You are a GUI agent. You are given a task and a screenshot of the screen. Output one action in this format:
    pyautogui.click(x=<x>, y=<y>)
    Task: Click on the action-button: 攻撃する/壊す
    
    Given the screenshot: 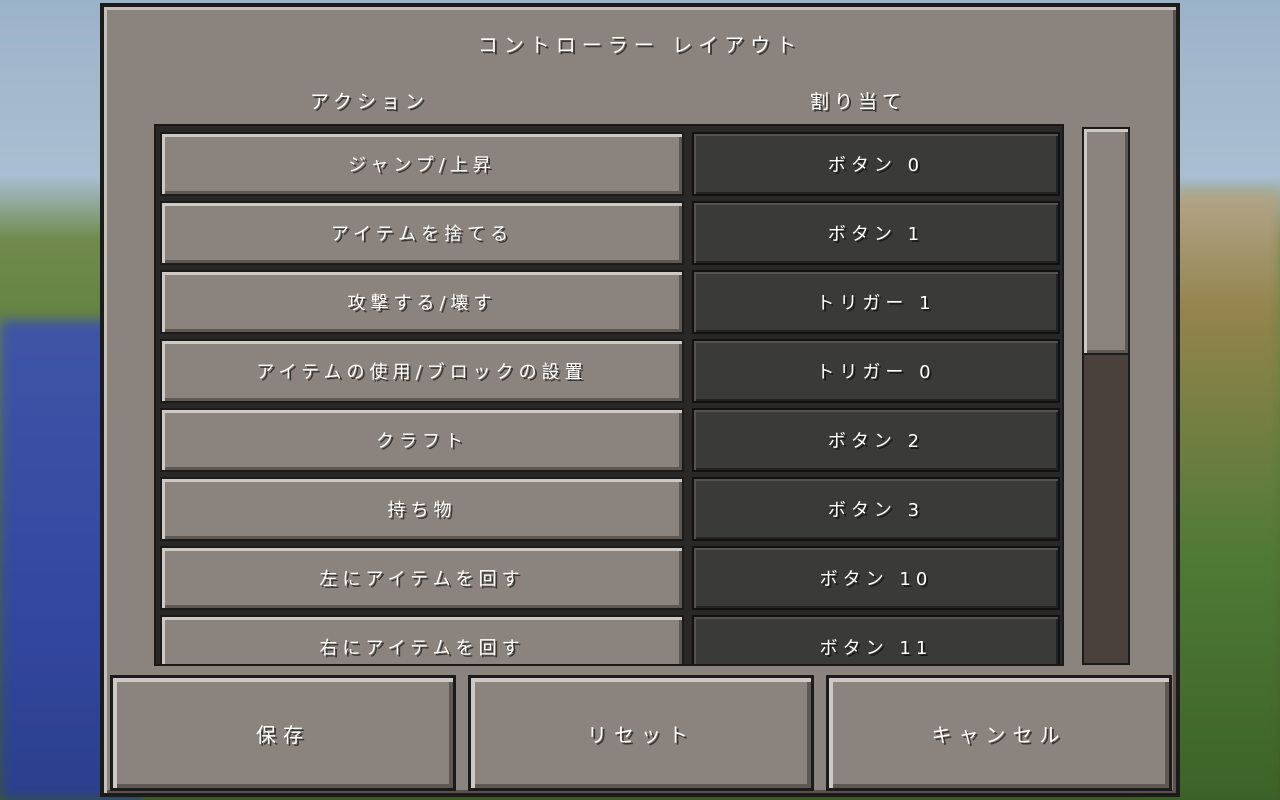 What is the action you would take?
    pyautogui.click(x=422, y=302)
    